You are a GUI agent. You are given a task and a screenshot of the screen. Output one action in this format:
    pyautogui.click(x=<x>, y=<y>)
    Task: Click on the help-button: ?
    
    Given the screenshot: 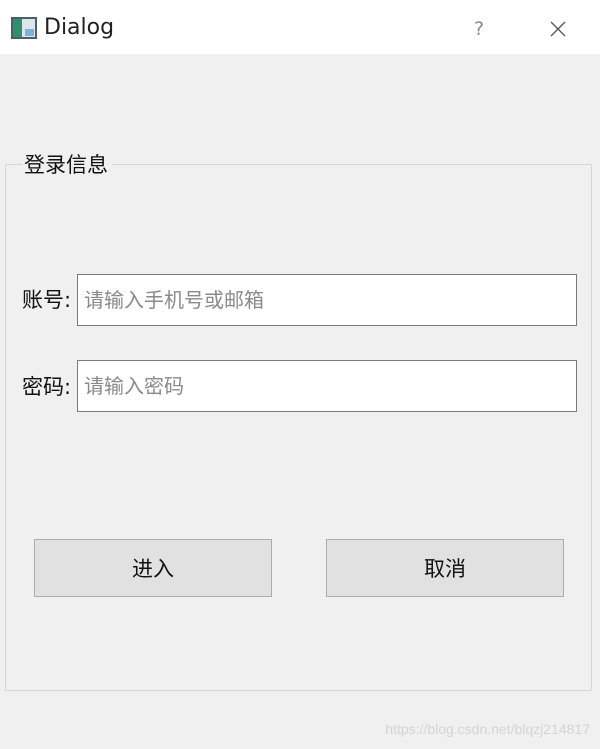 What is the action you would take?
    pyautogui.click(x=479, y=29)
    